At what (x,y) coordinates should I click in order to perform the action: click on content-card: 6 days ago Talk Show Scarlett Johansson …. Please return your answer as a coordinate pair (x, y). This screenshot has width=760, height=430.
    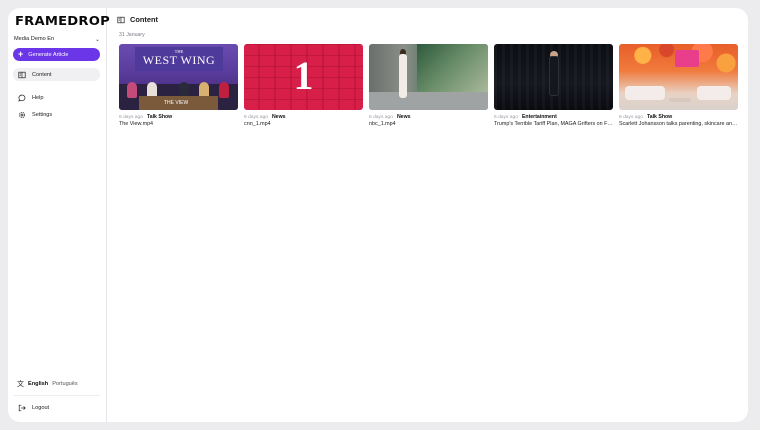
    Looking at the image, I should click on (678, 85).